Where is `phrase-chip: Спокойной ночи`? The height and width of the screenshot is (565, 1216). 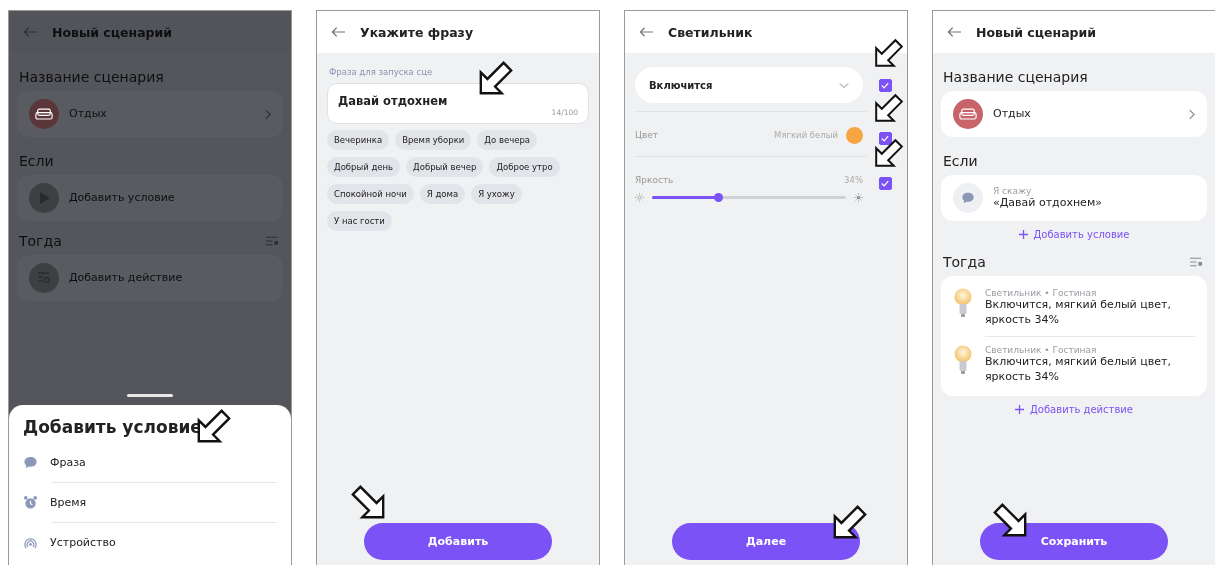 phrase-chip: Спокойной ночи is located at coordinates (370, 194).